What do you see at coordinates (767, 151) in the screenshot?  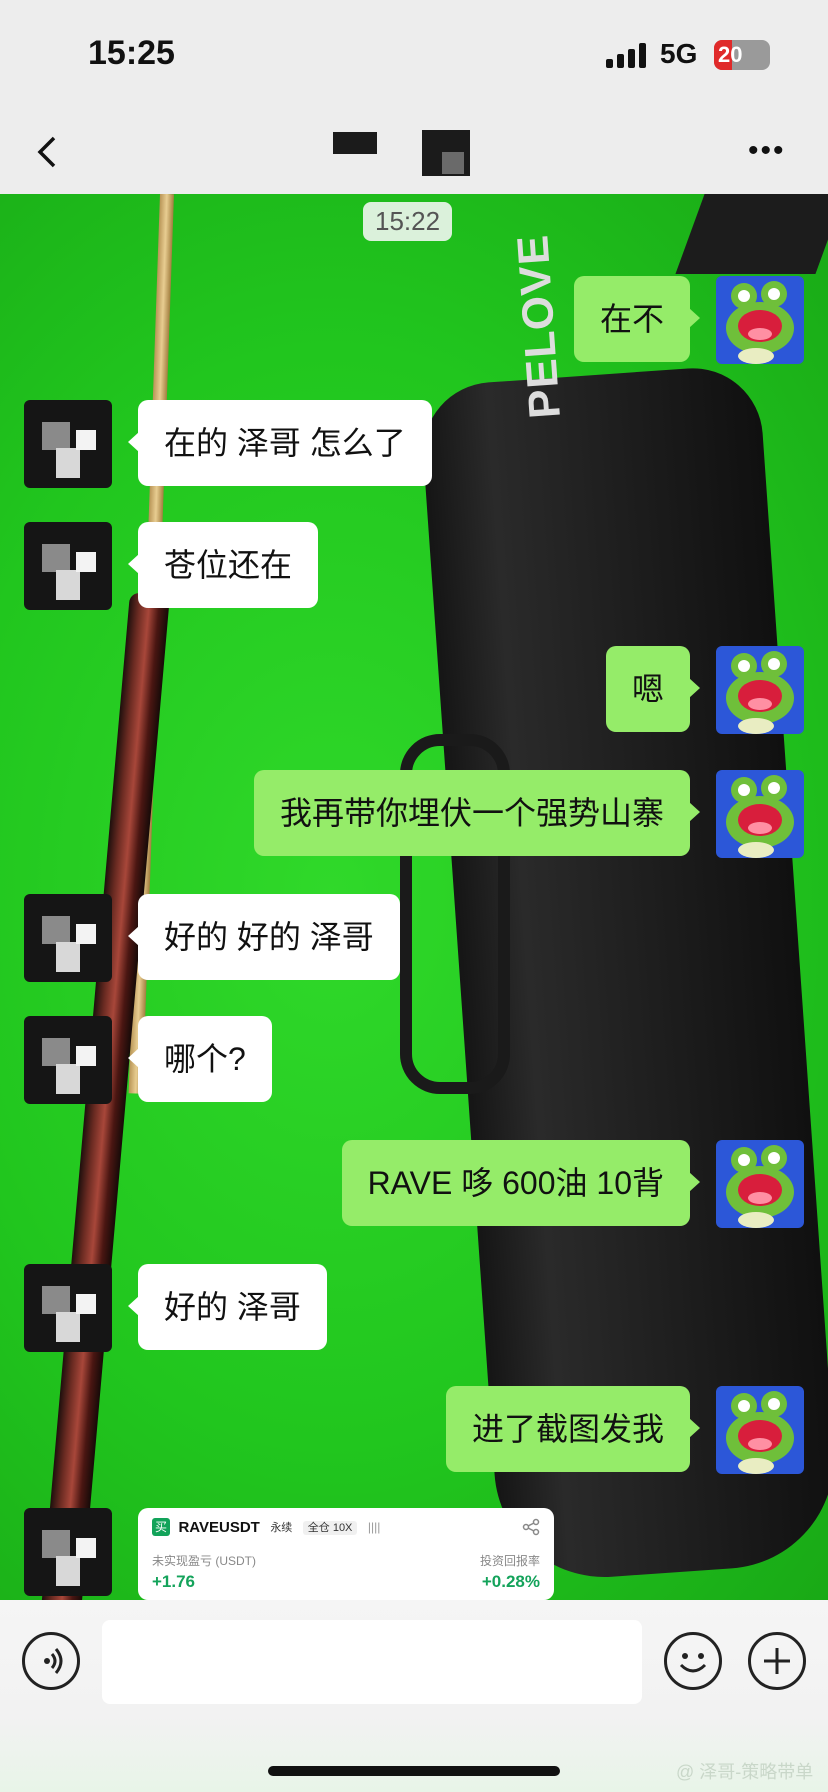 I see `ellipsis-icon: •••` at bounding box center [767, 151].